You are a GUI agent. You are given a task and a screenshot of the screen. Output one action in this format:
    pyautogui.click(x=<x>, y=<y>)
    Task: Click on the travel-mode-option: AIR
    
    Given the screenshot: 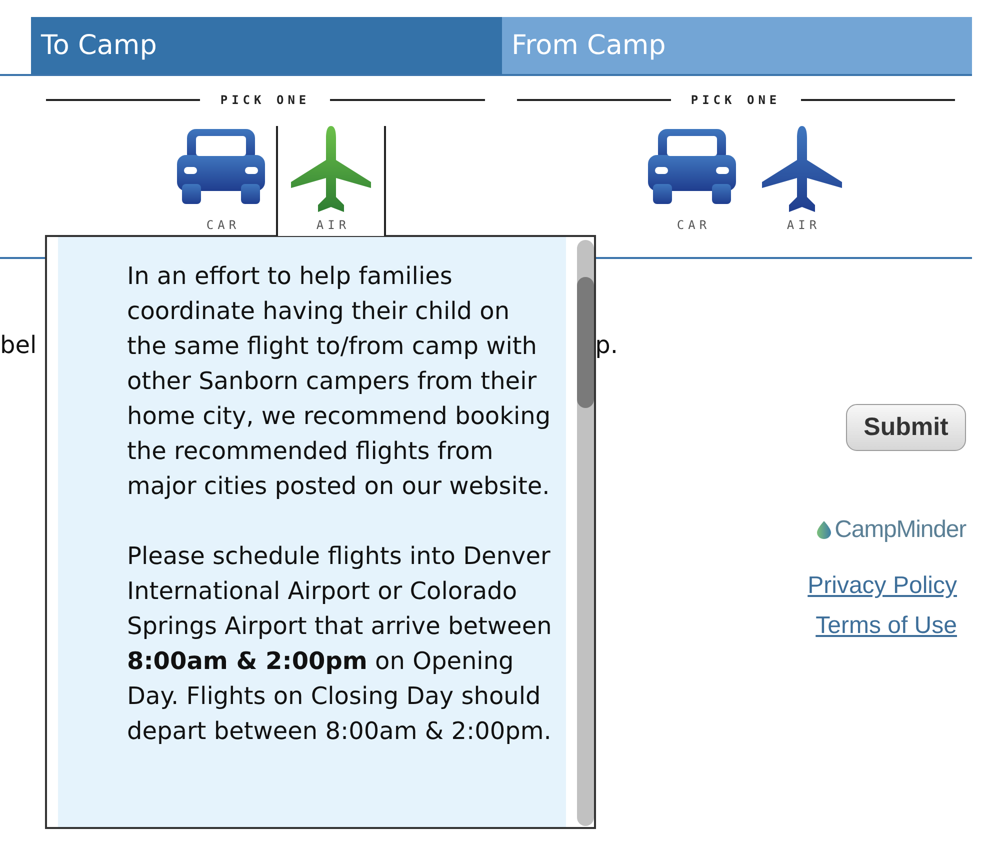 What is the action you would take?
    pyautogui.click(x=331, y=181)
    